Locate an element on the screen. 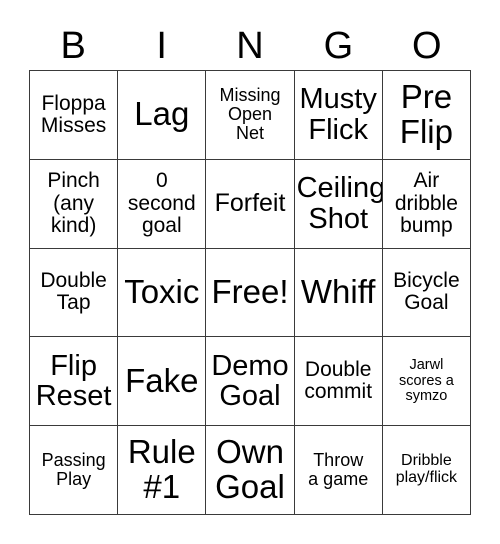  bingo-cell: Lag is located at coordinates (162, 115).